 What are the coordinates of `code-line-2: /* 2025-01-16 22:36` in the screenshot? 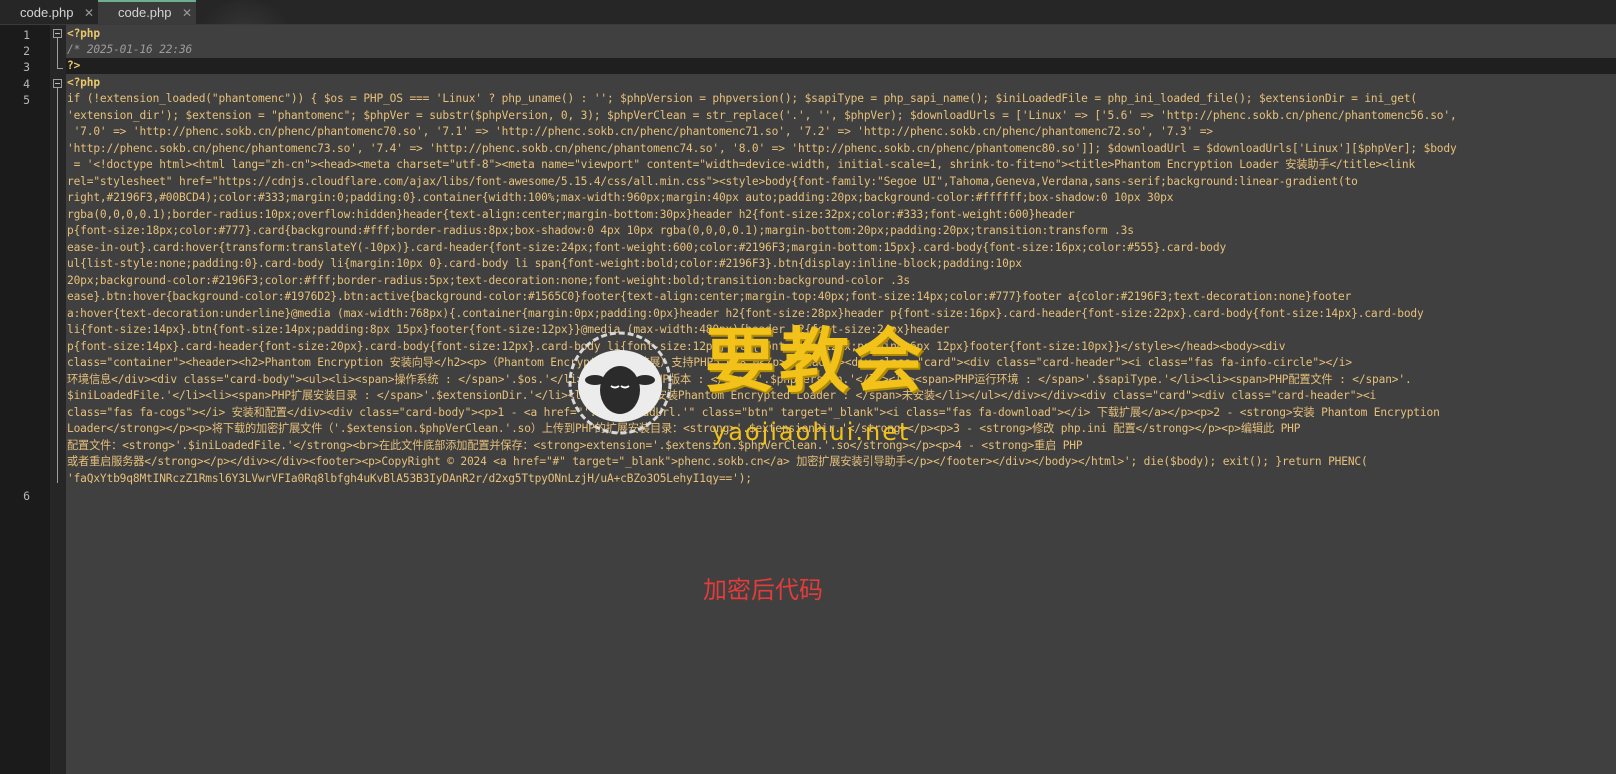 It's located at (130, 49).